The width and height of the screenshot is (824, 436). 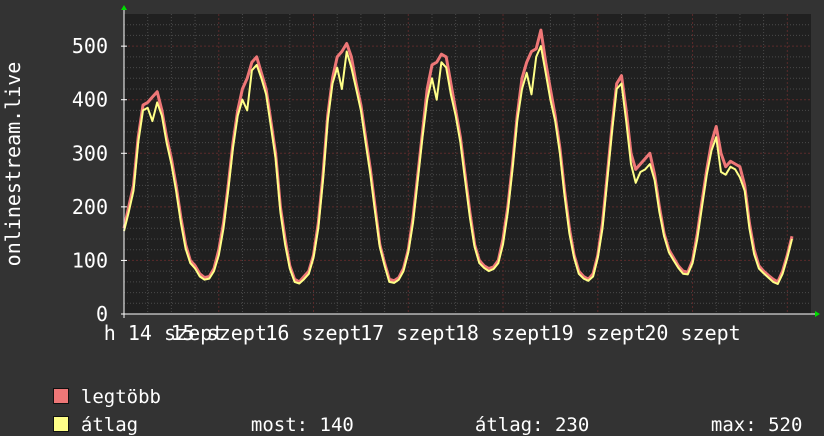 What do you see at coordinates (336, 425) in the screenshot?
I see `stat-current-value: 140` at bounding box center [336, 425].